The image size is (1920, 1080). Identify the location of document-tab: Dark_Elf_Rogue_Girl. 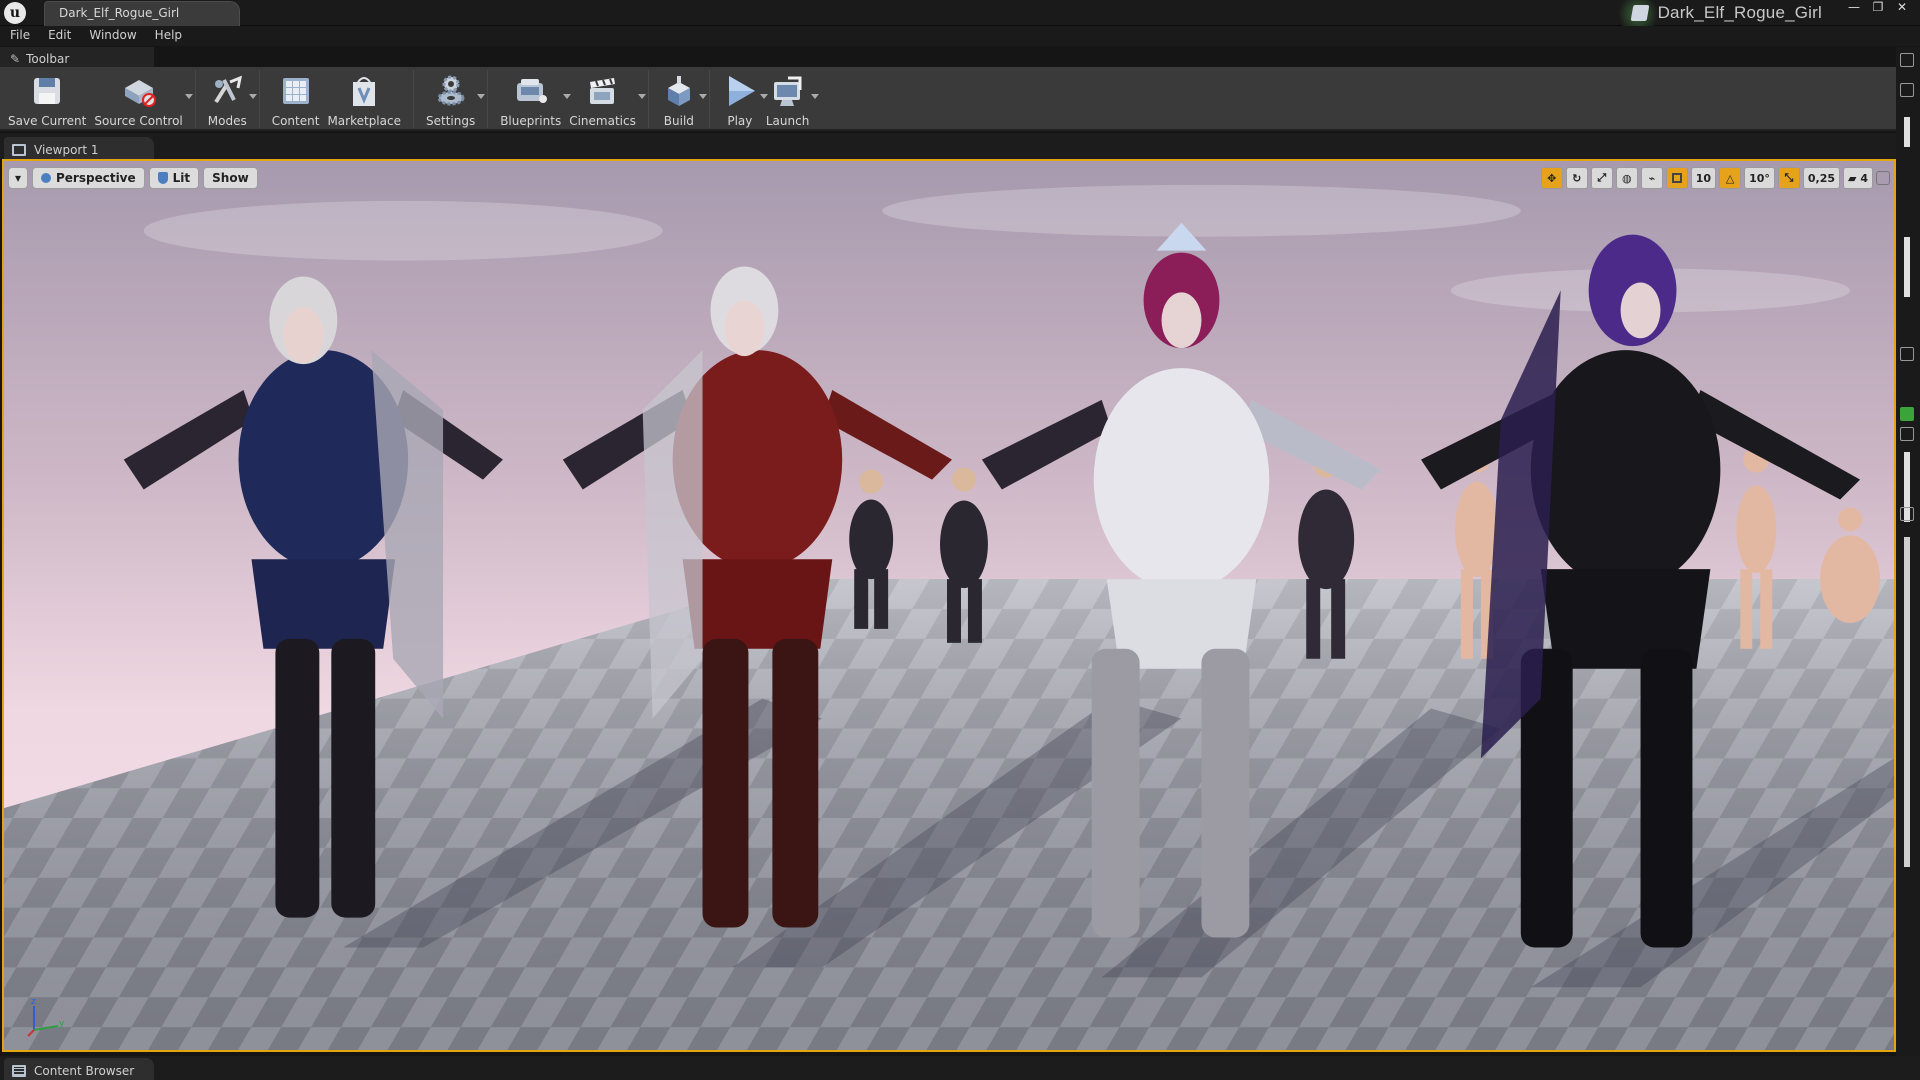
(142, 13).